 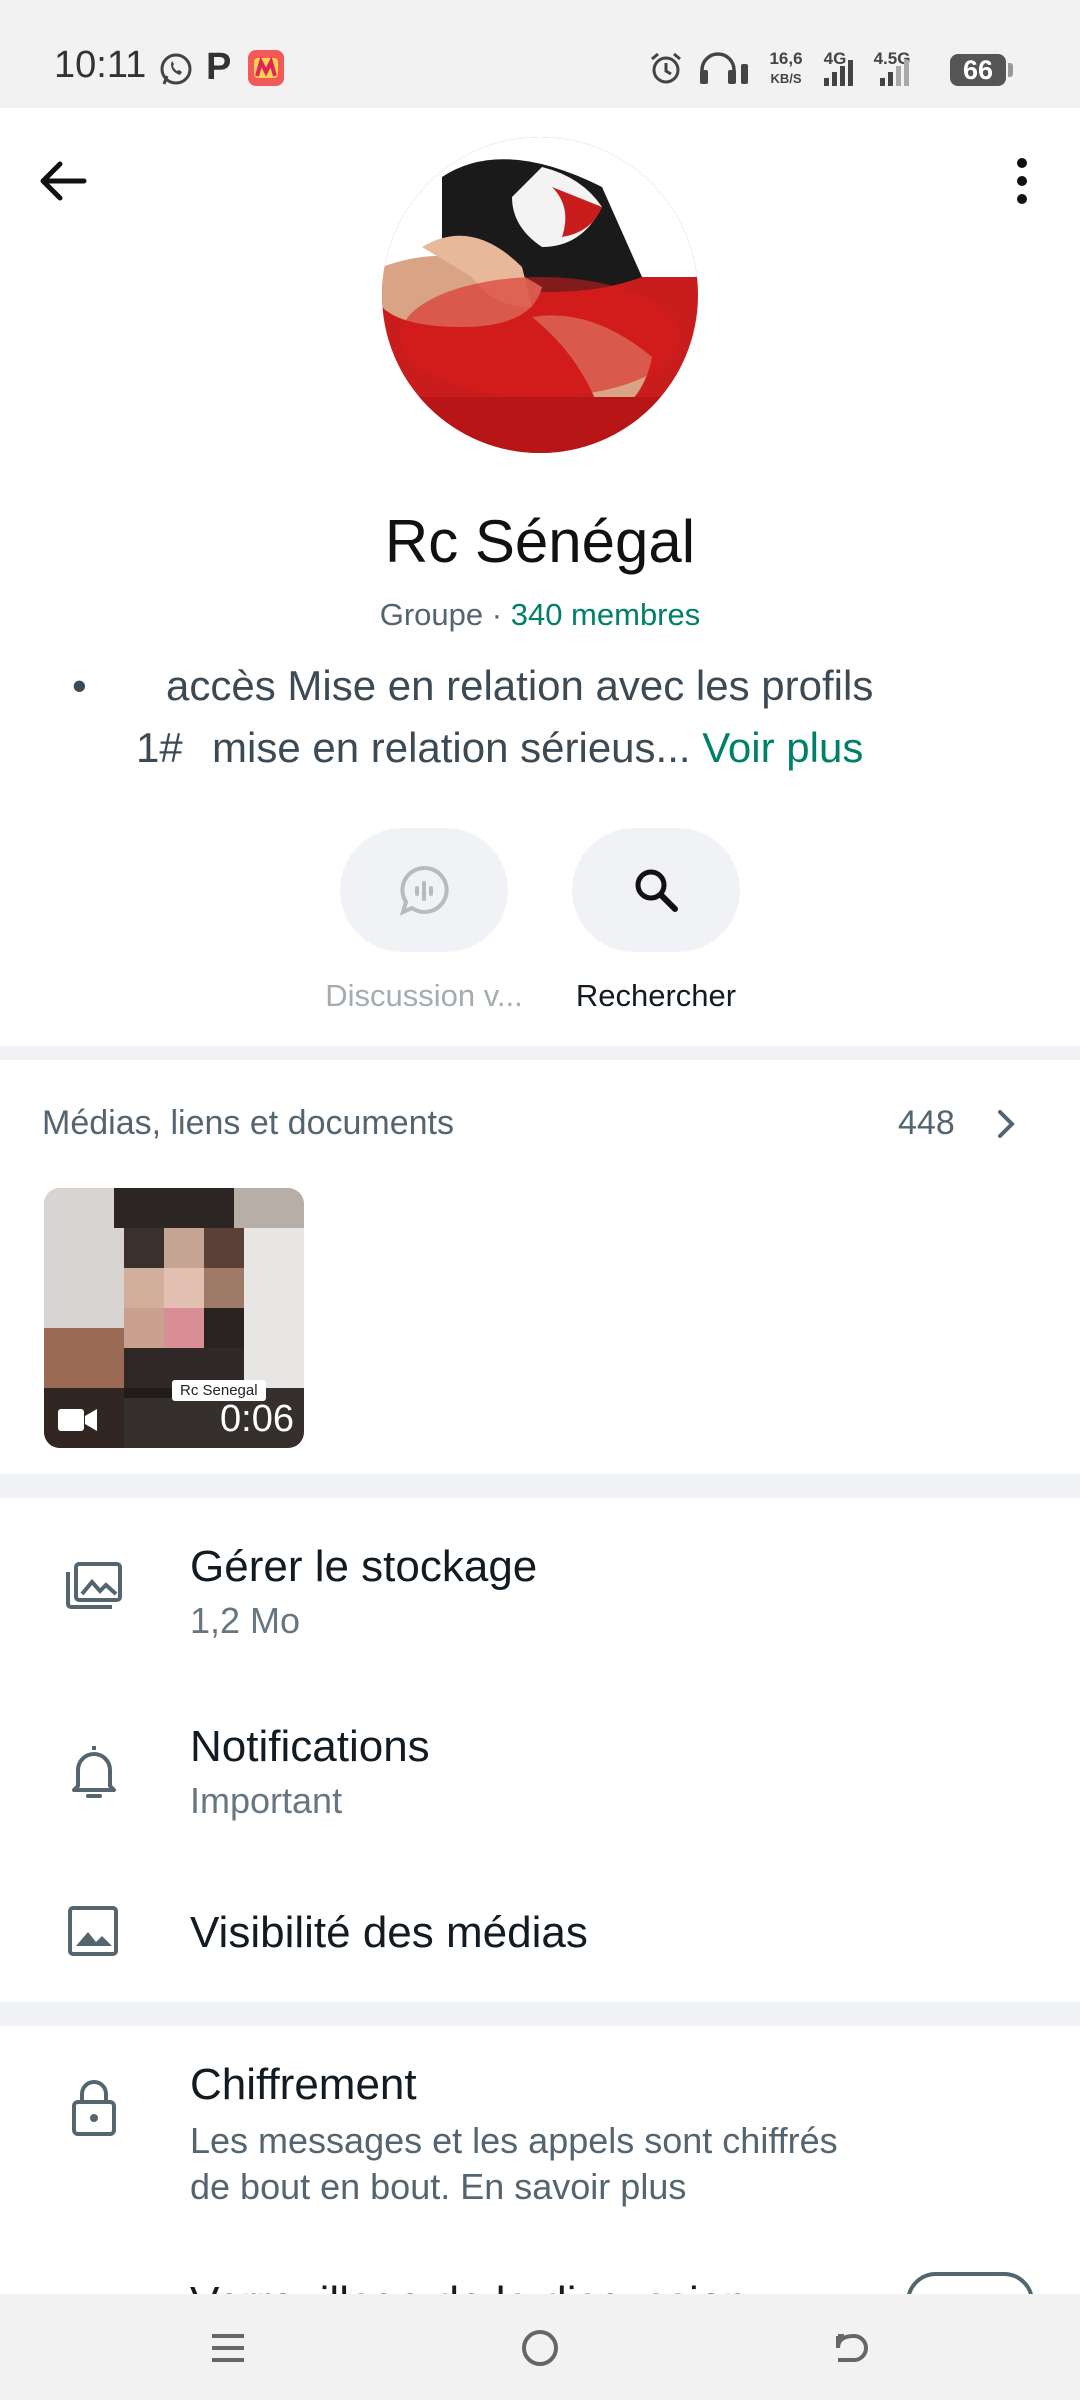 I want to click on description-line-2: mise en relation sérieus... Voir plus, so click(x=537, y=748).